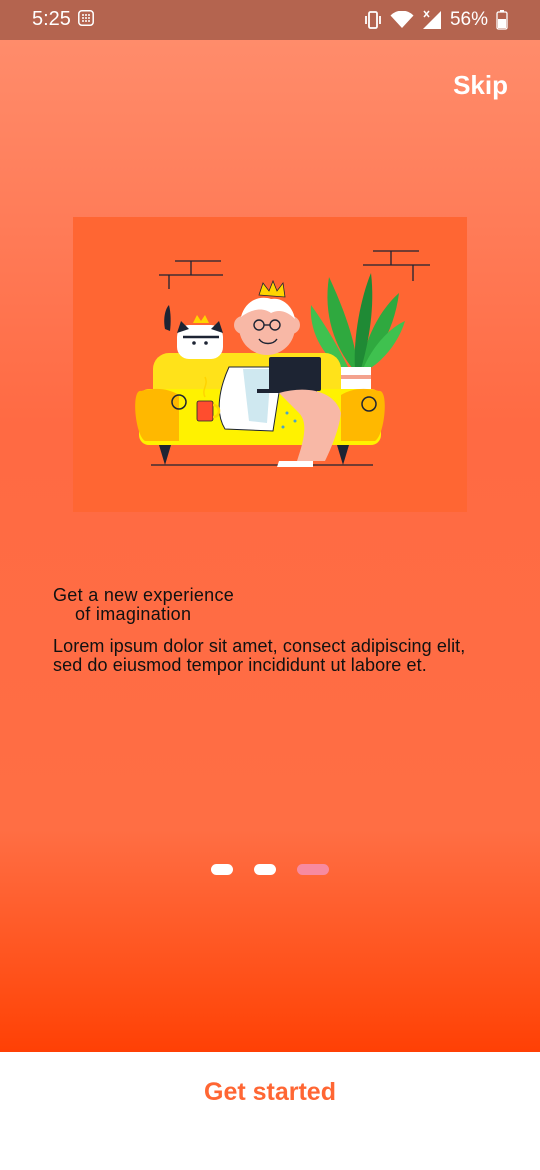  I want to click on page-indicator, so click(270, 869).